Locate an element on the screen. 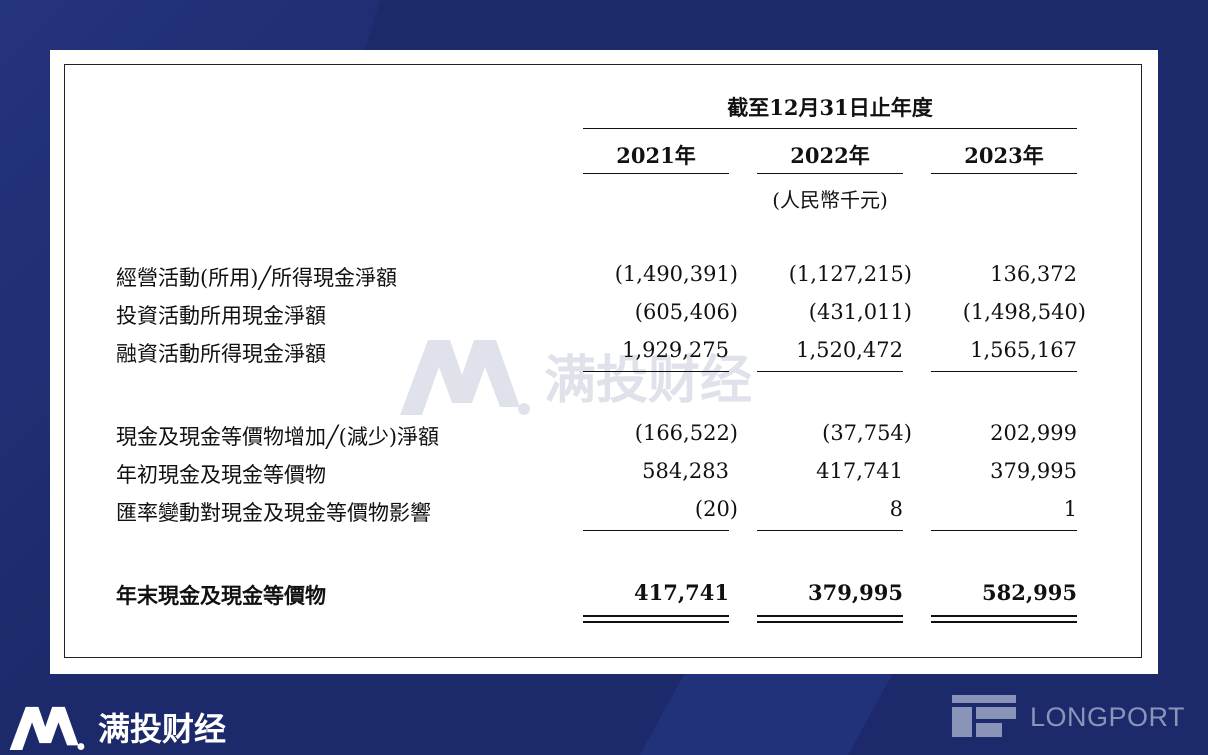 This screenshot has height=755, width=1208. row-label: 現金及現金等價物增加╱(減少)淨額 is located at coordinates (278, 437).